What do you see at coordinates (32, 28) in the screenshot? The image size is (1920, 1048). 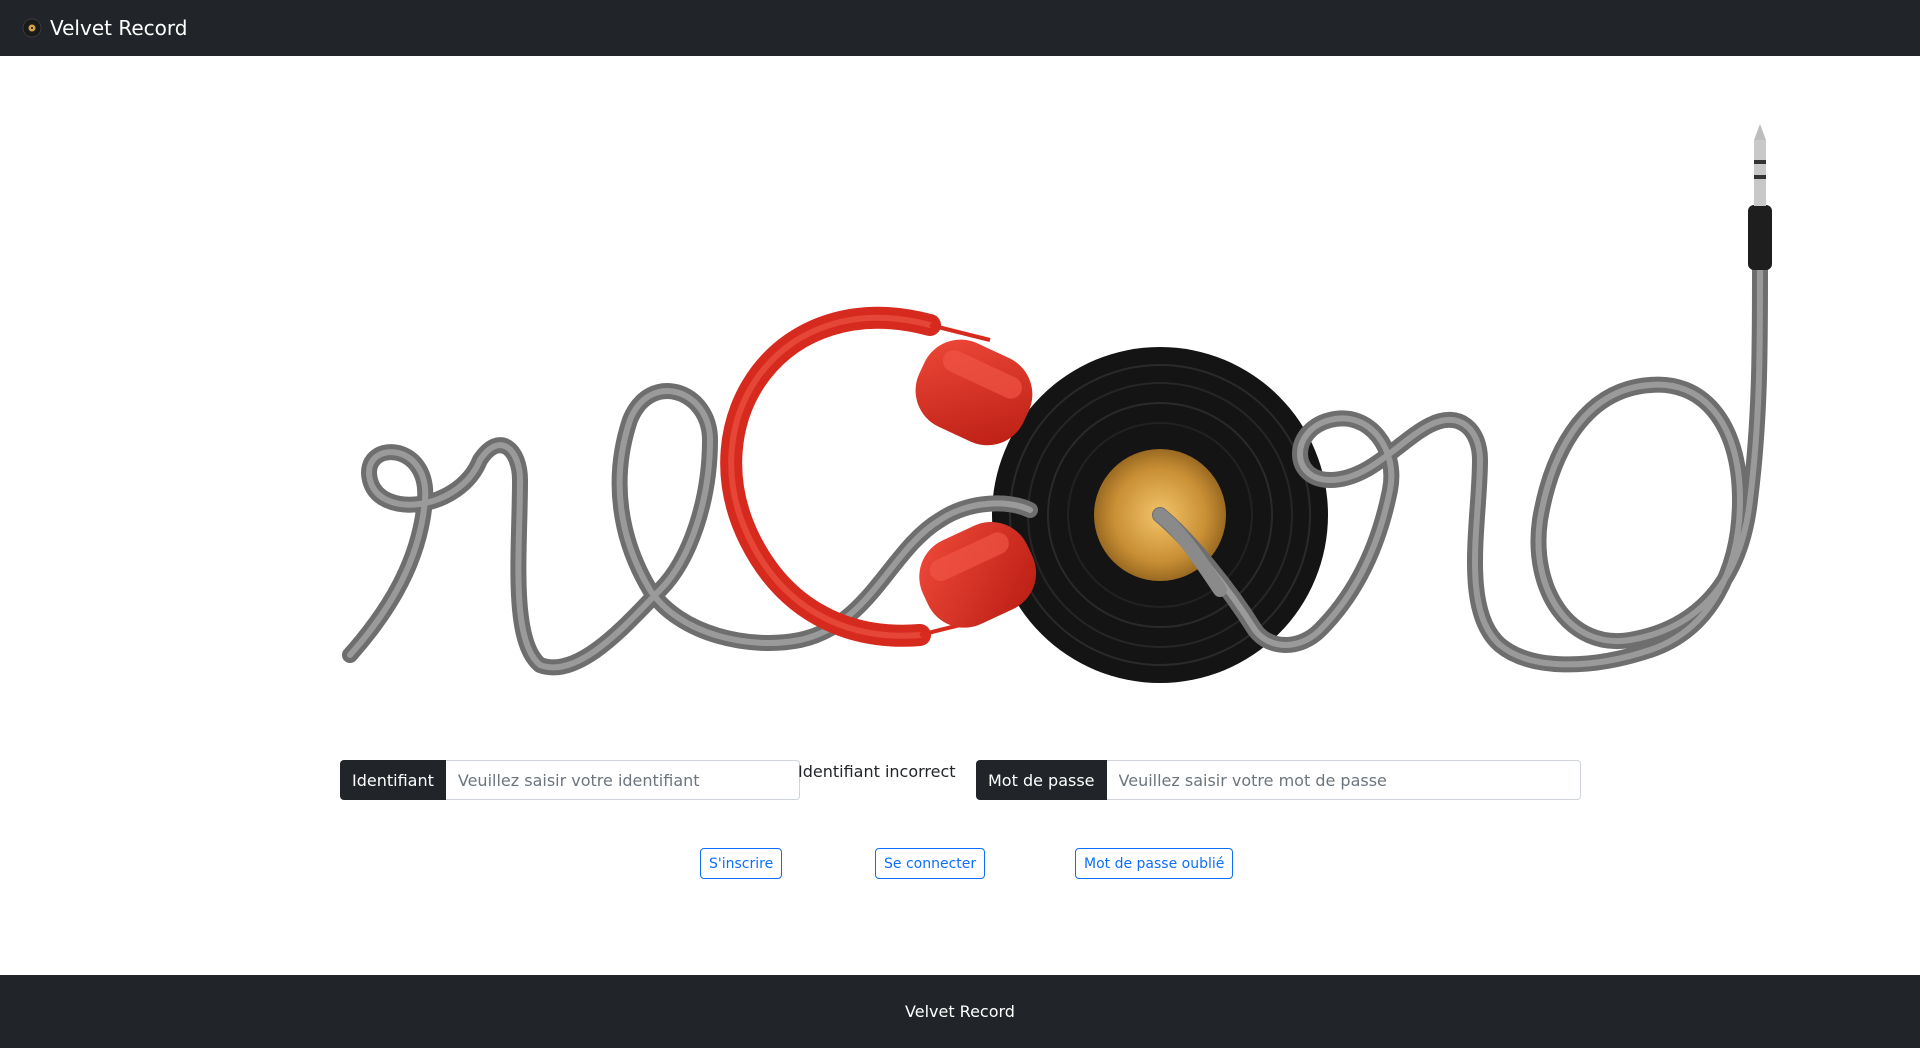 I see `vinyl-record-icon` at bounding box center [32, 28].